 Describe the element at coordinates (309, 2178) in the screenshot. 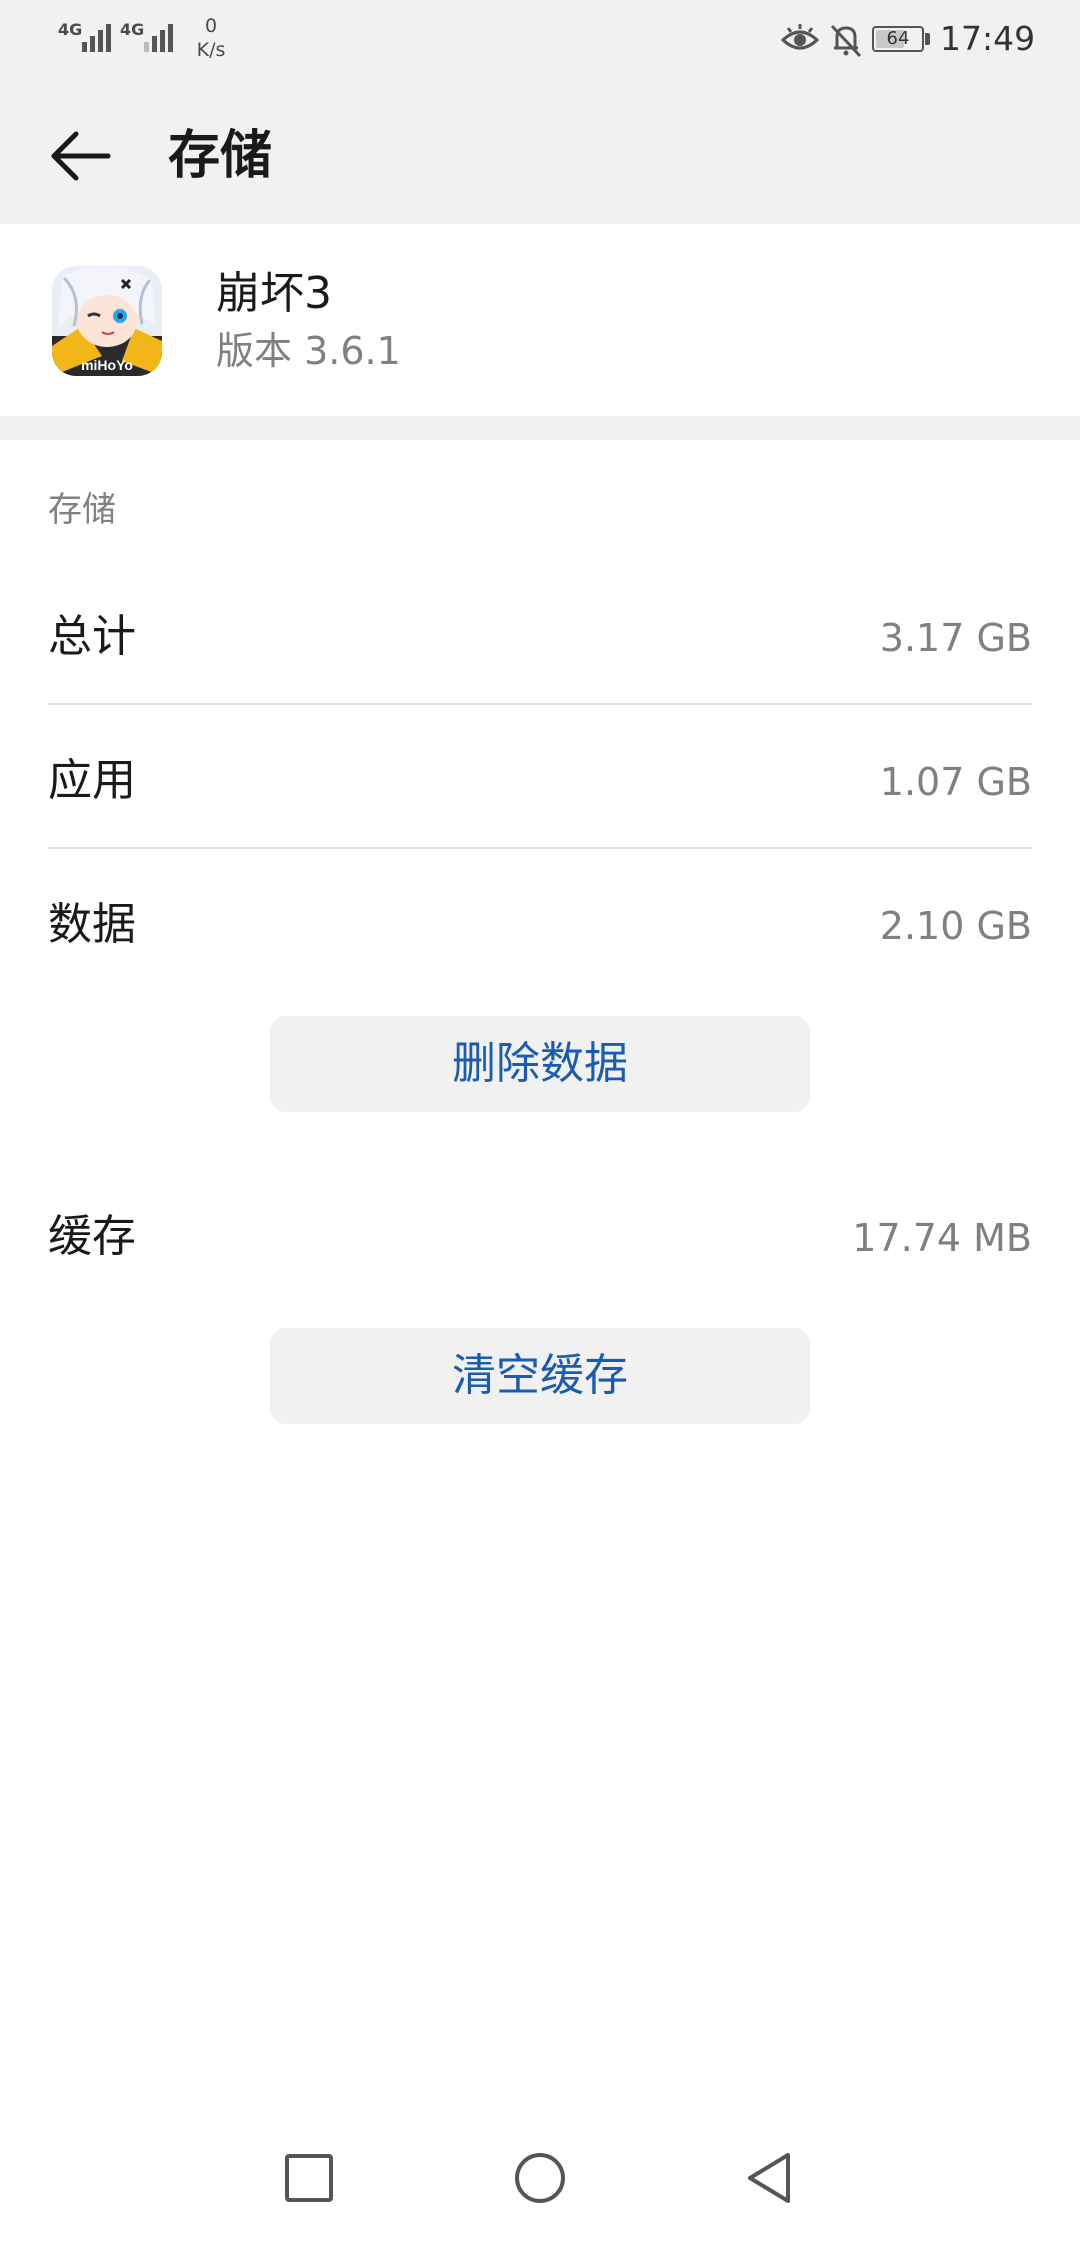

I see `square-icon` at that location.